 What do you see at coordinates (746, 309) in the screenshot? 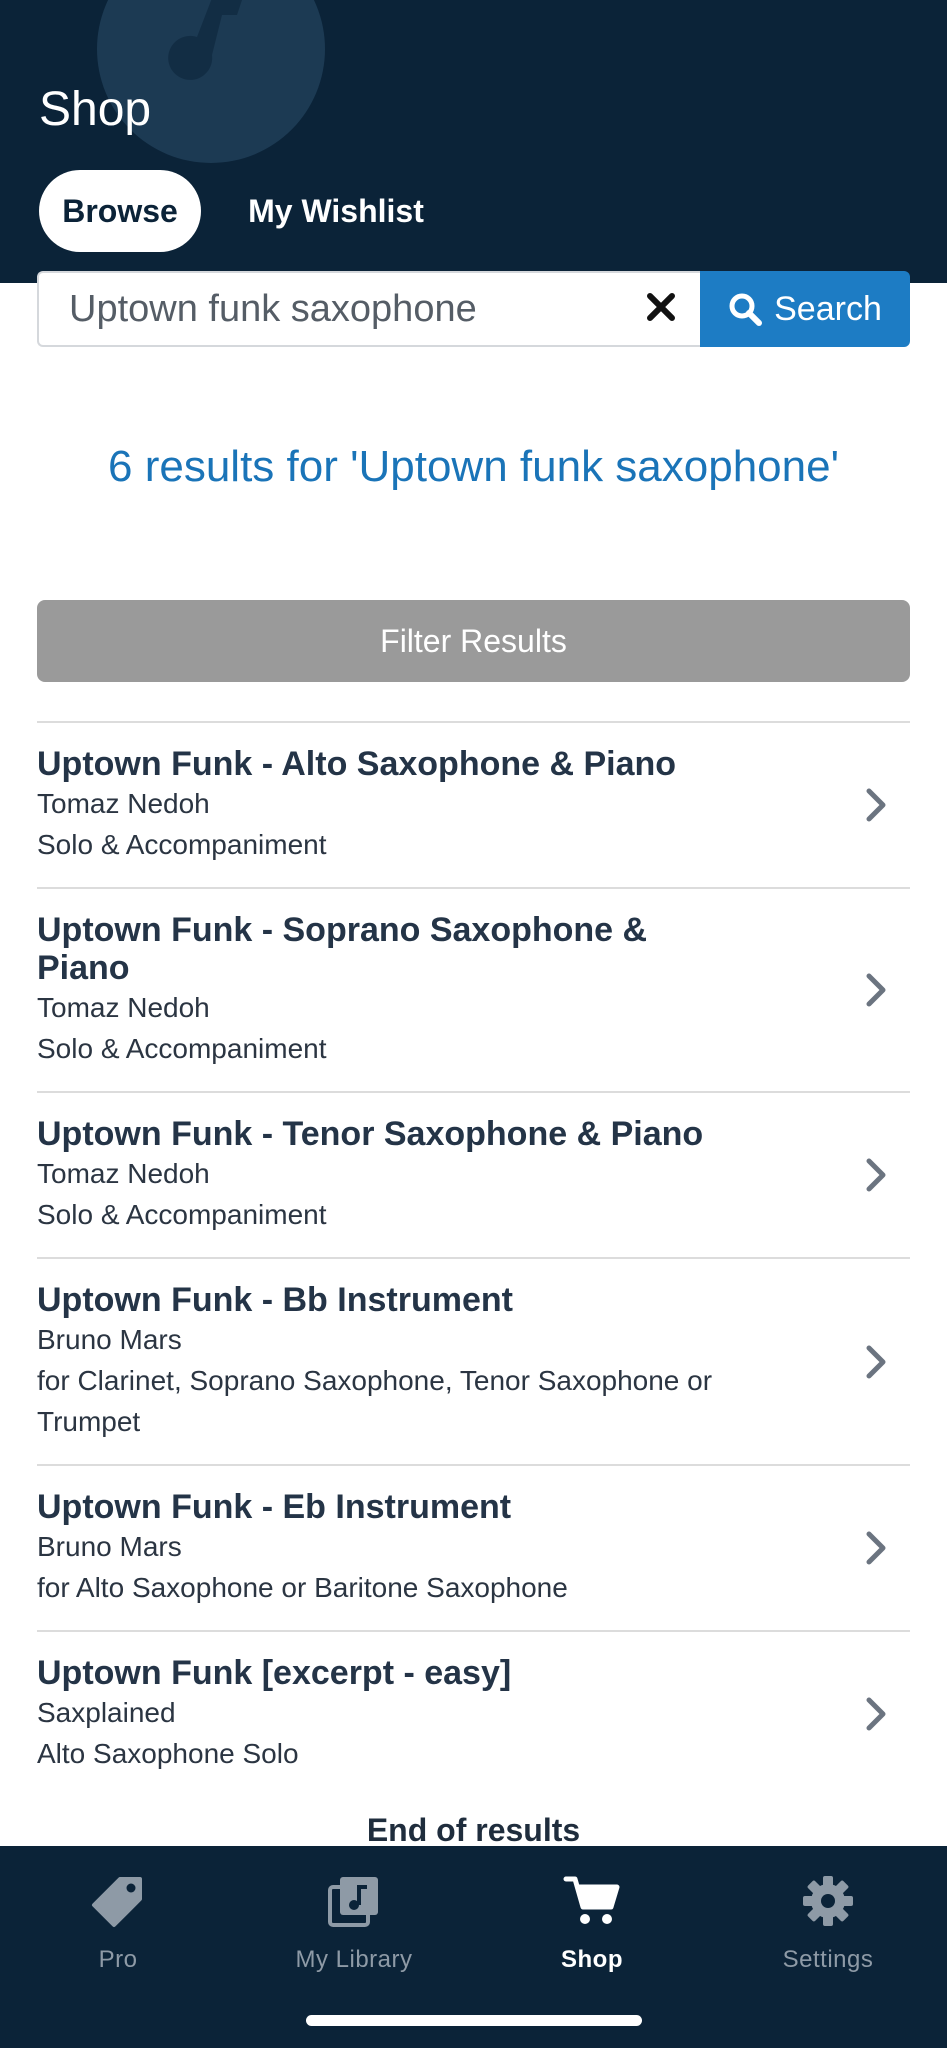
I see `search-icon` at bounding box center [746, 309].